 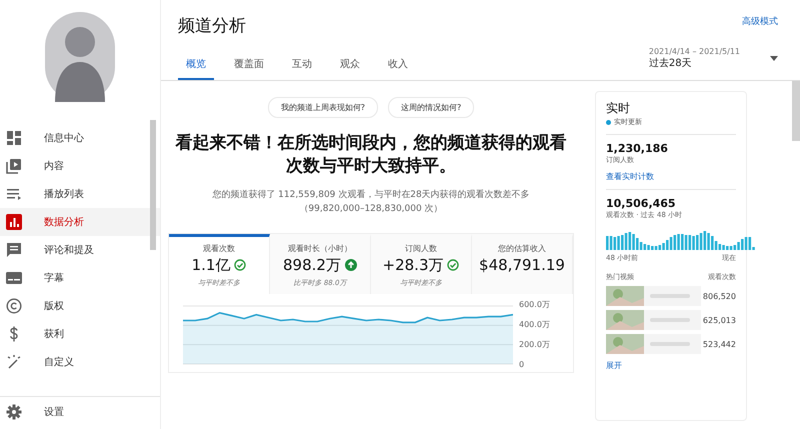 I want to click on metric-label: 观看时长（小时）, so click(x=320, y=248).